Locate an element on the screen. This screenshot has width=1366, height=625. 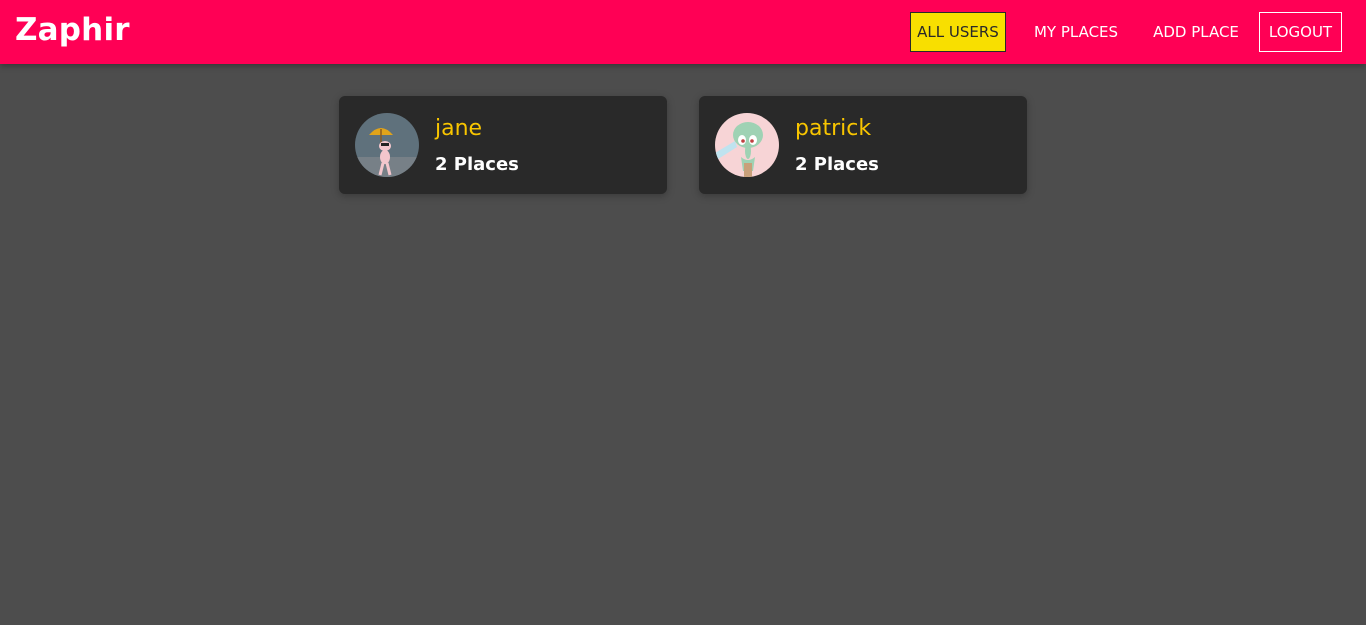
nav-all-users: ALL USERS is located at coordinates (958, 32).